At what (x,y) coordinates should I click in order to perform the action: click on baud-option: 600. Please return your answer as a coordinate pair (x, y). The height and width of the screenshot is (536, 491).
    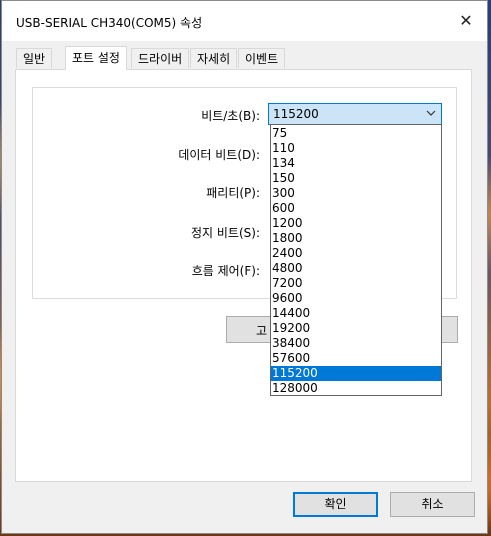
    Looking at the image, I should click on (356, 208).